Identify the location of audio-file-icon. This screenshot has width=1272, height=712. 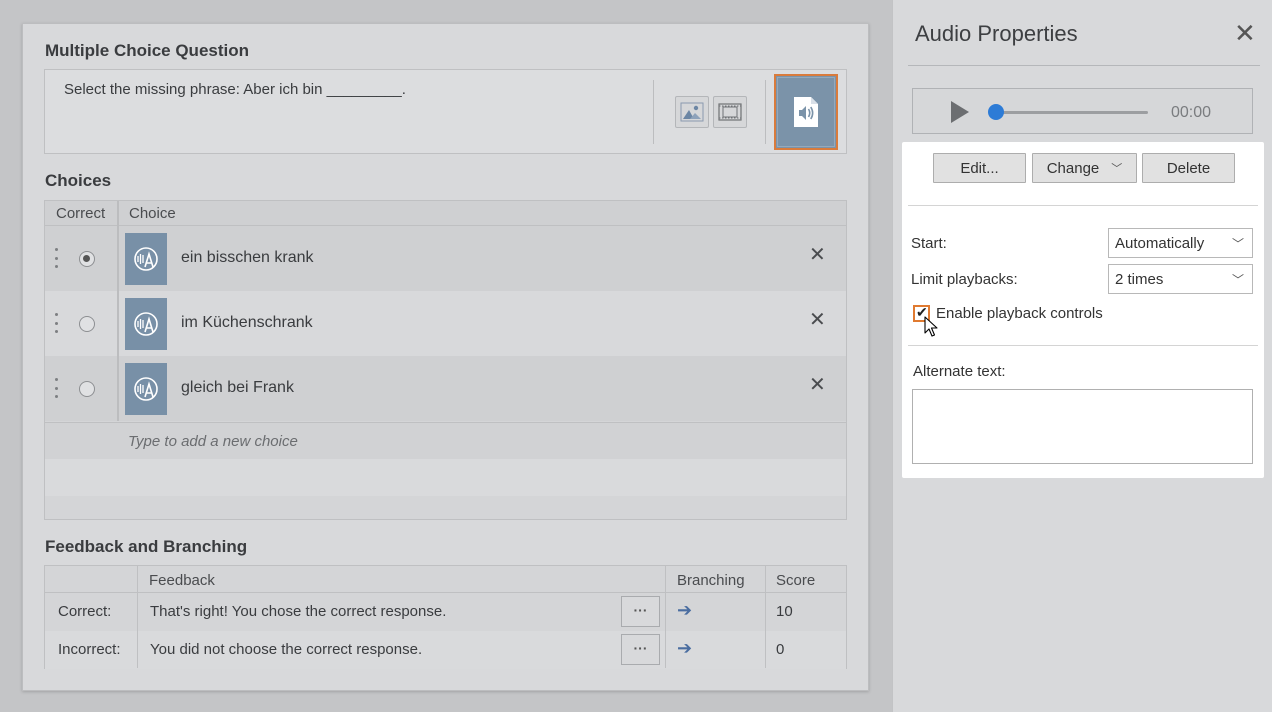
(806, 112).